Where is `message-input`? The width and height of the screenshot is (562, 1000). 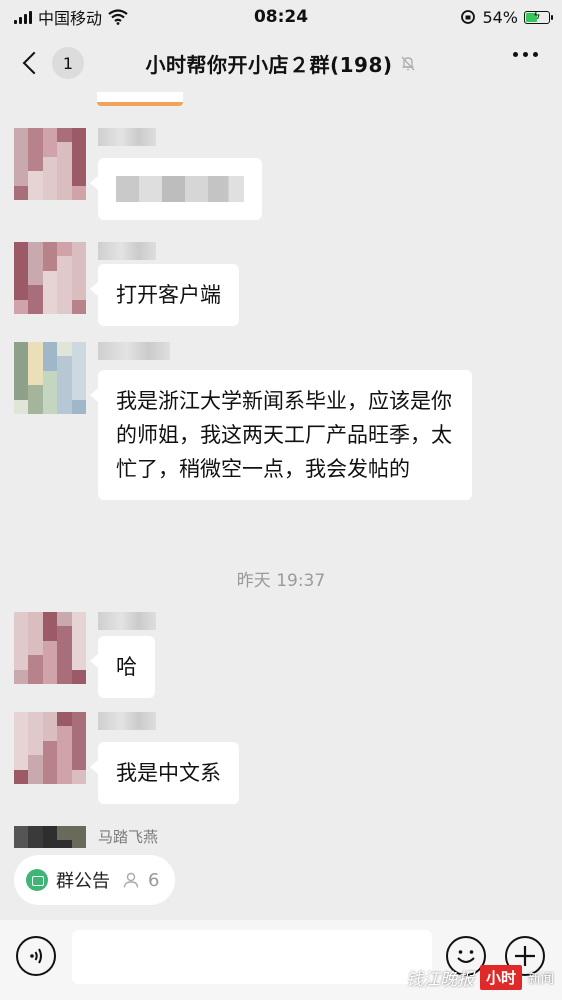 message-input is located at coordinates (252, 957).